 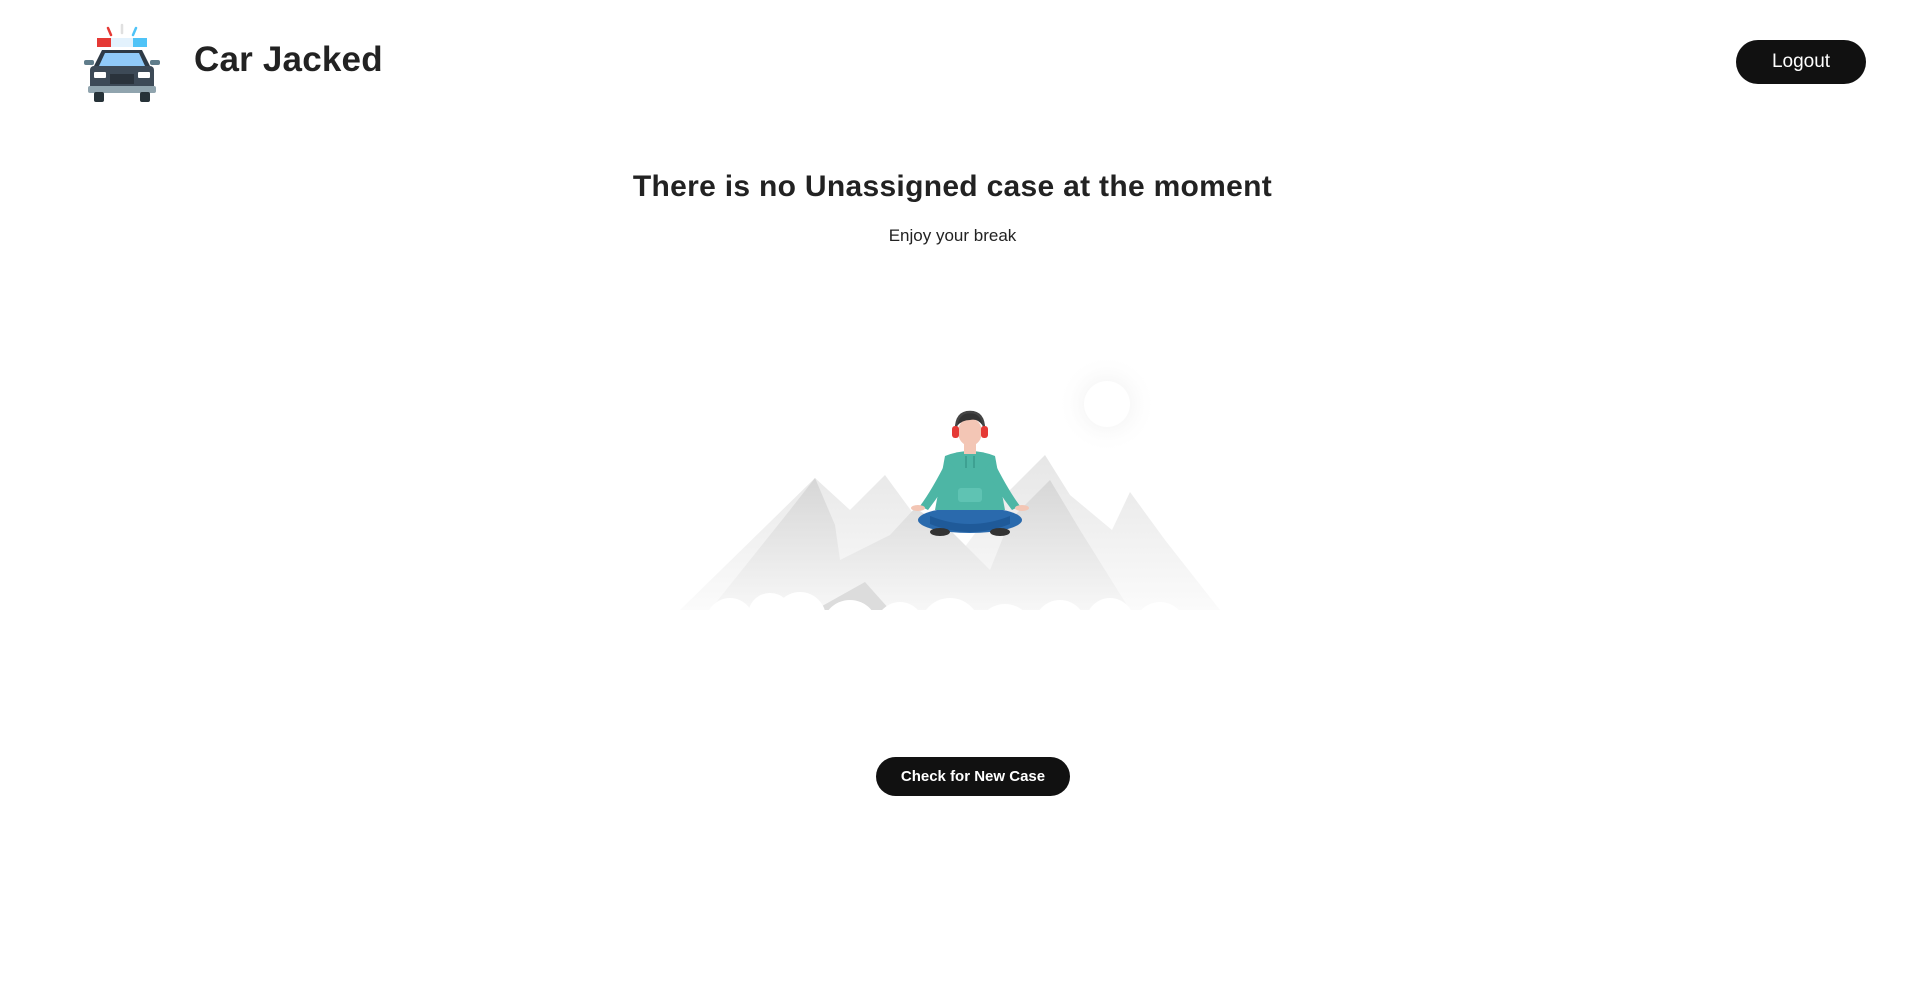 What do you see at coordinates (952, 235) in the screenshot?
I see `empty-state-subline: Enjoy your break` at bounding box center [952, 235].